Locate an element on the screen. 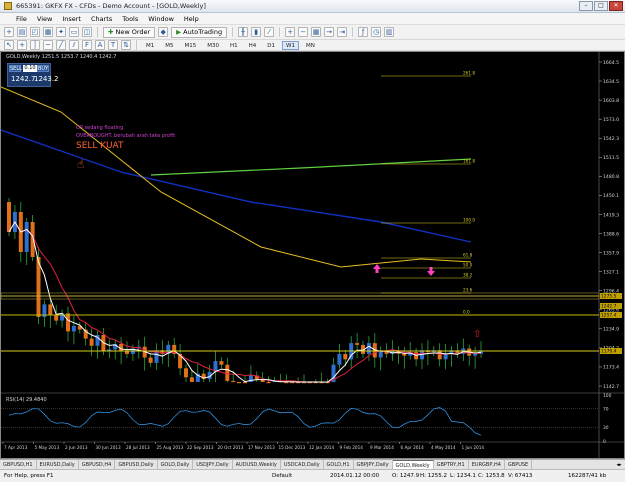  indicators-icon: ƒ is located at coordinates (363, 32).